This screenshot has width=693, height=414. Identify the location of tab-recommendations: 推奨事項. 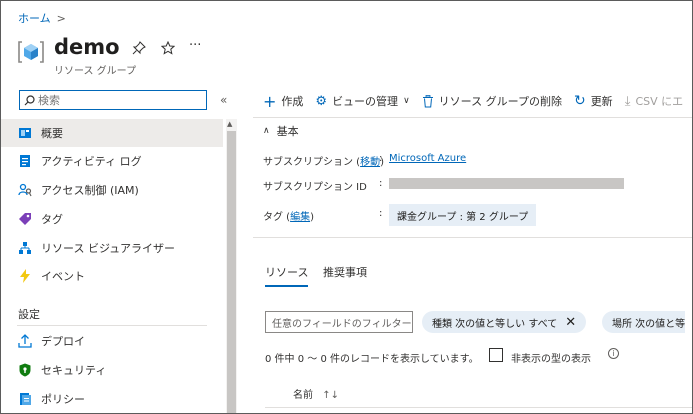
(345, 272).